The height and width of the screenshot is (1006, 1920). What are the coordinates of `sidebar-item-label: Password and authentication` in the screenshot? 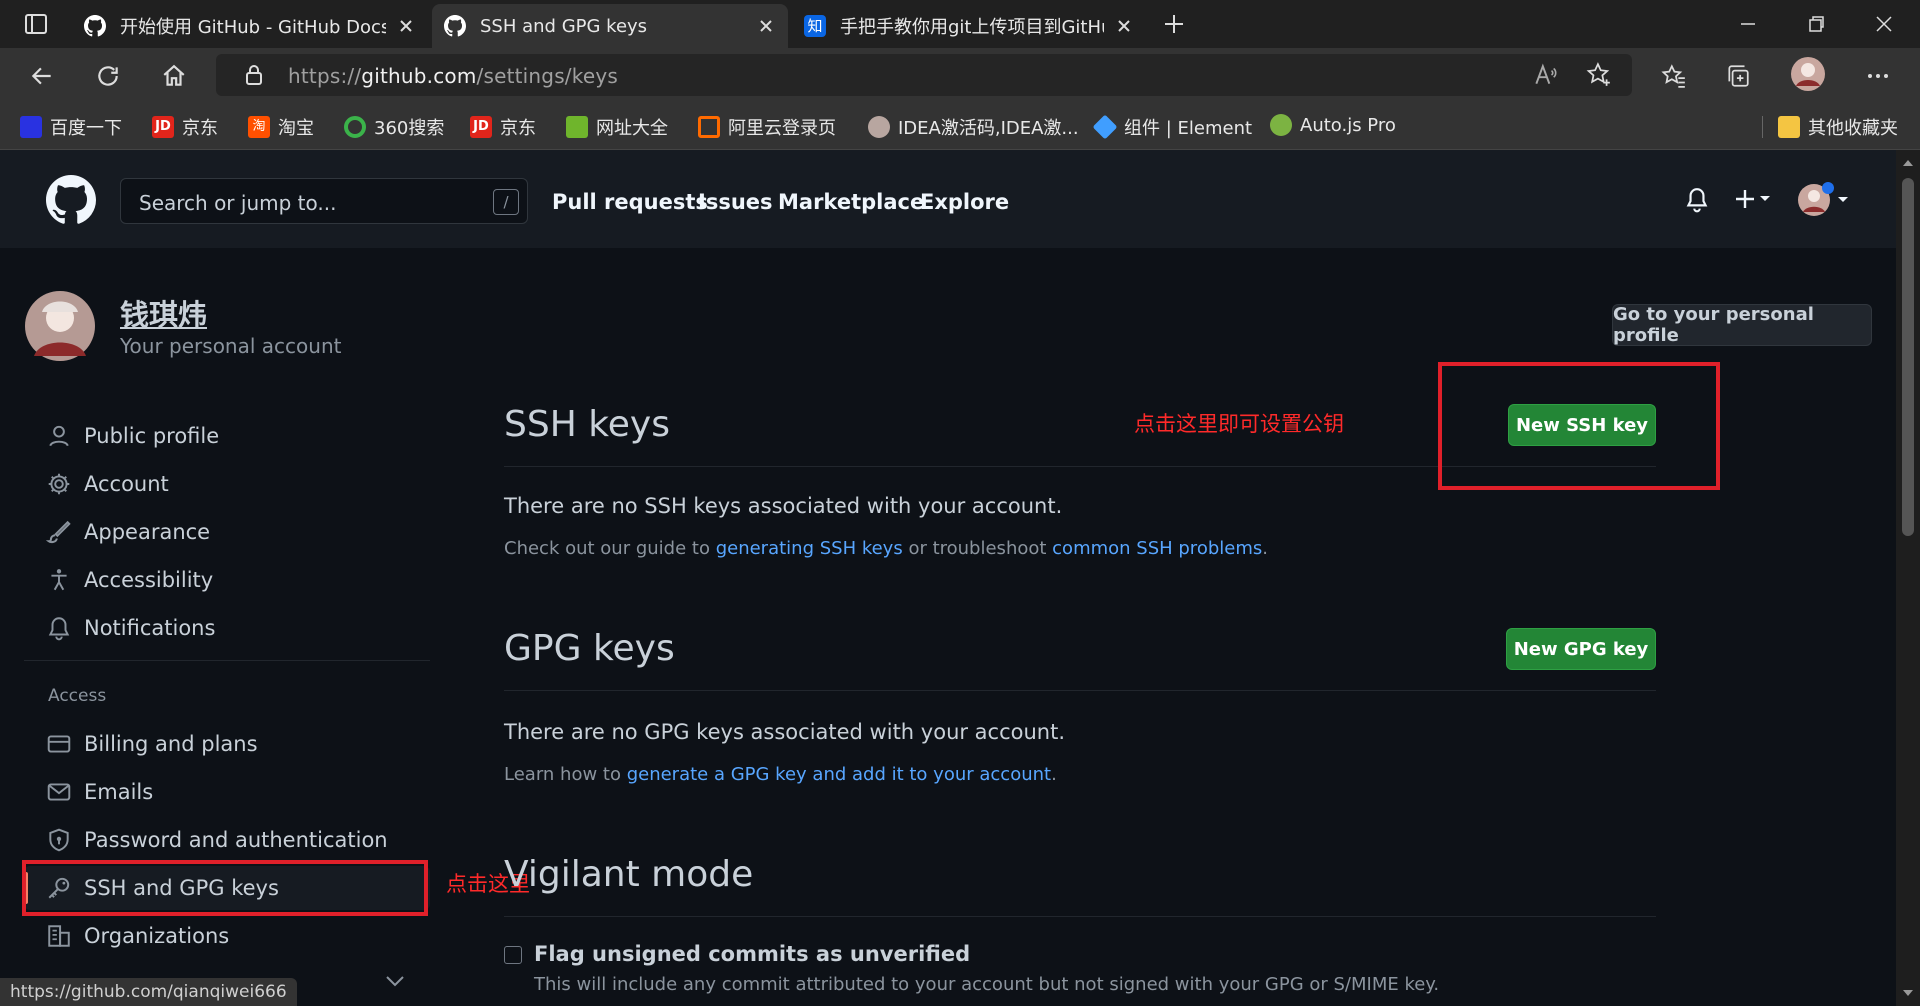 It's located at (236, 840).